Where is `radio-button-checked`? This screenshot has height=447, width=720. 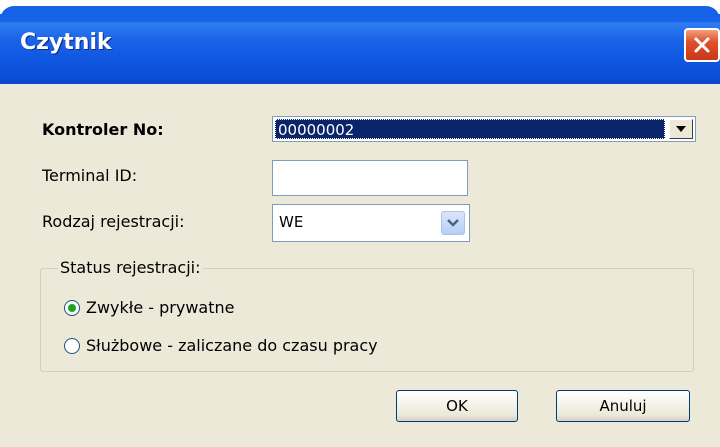 radio-button-checked is located at coordinates (72, 307).